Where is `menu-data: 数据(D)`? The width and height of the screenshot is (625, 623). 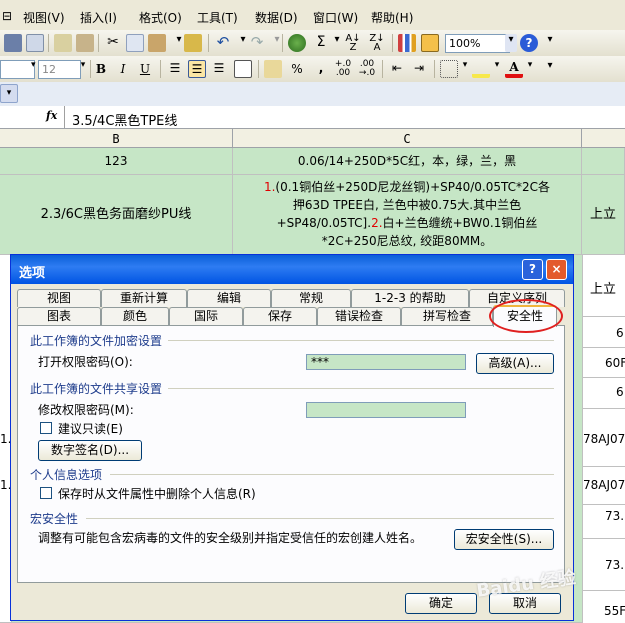 menu-data: 数据(D) is located at coordinates (276, 17).